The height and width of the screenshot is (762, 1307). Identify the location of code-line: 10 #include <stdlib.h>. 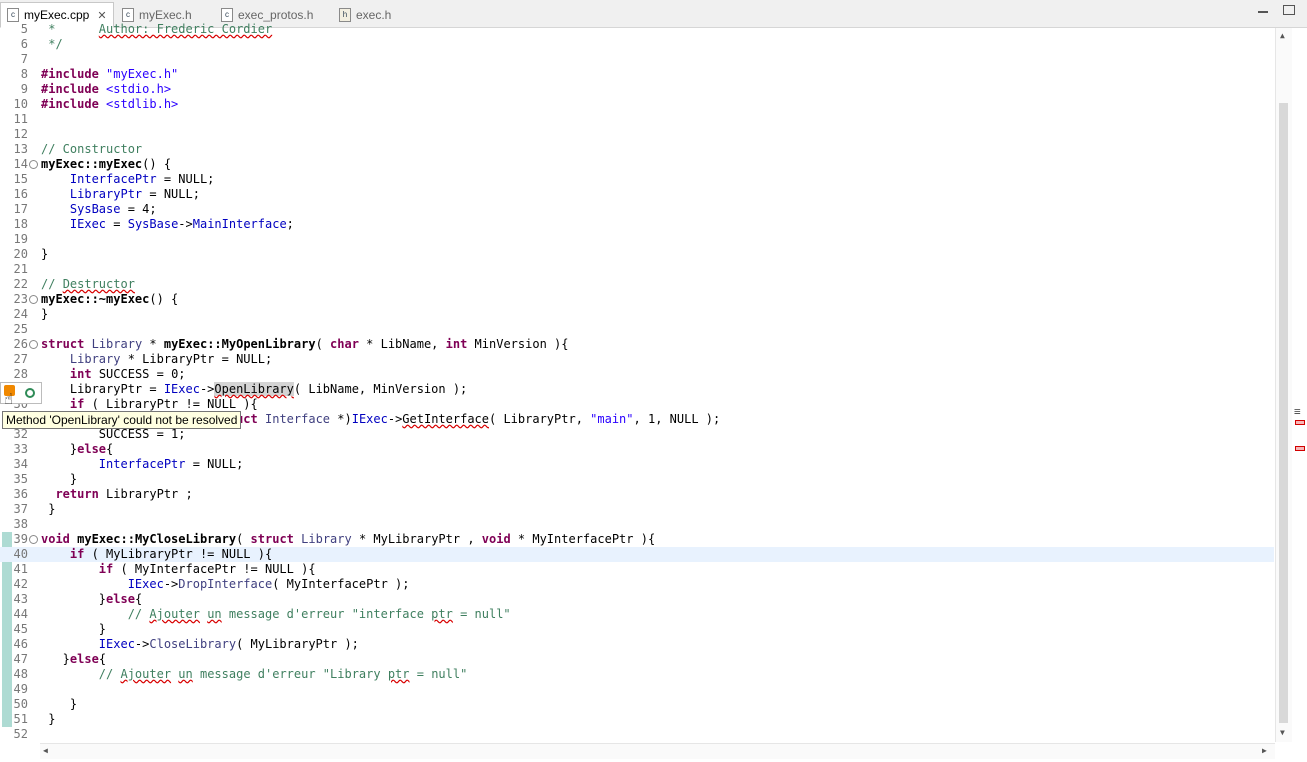
(637, 104).